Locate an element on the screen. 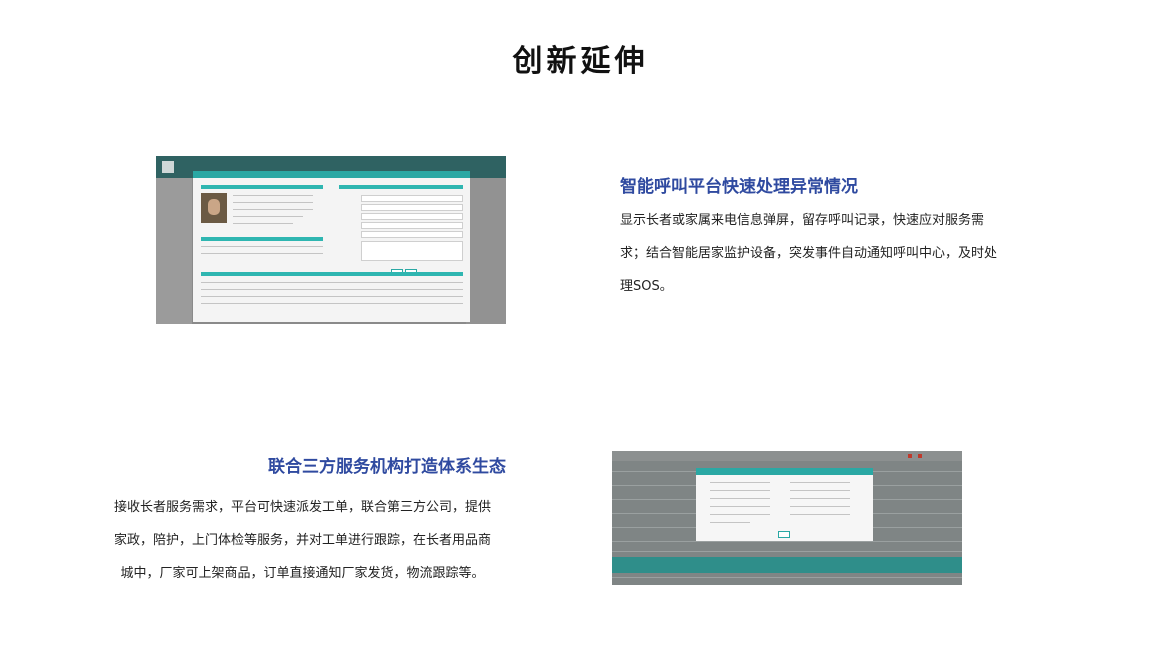 This screenshot has width=1161, height=654. caller-info-popup is located at coordinates (331, 246).